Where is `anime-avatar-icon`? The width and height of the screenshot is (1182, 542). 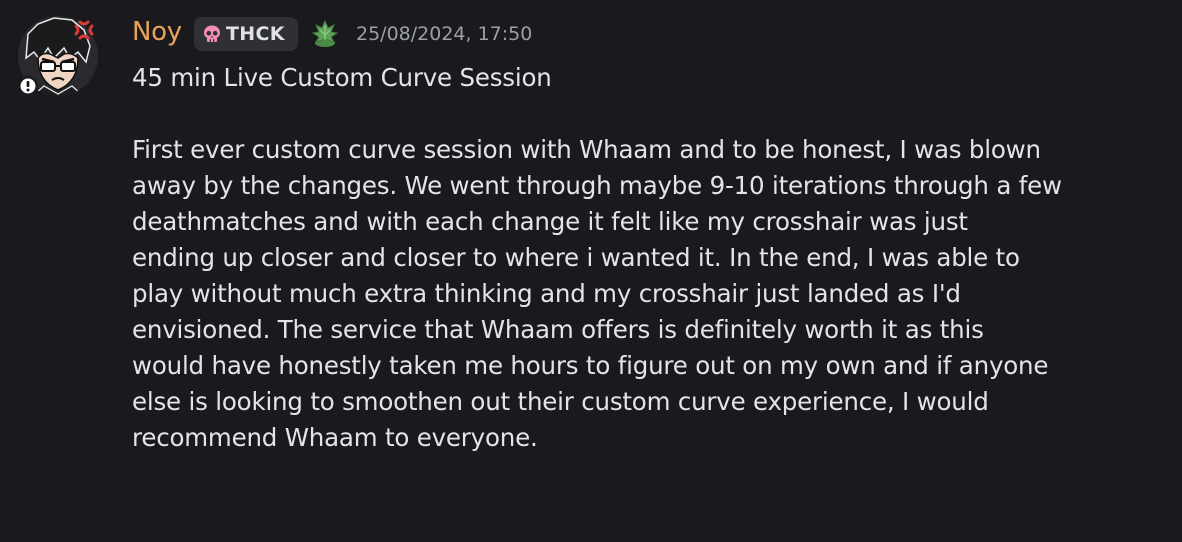 anime-avatar-icon is located at coordinates (58, 56).